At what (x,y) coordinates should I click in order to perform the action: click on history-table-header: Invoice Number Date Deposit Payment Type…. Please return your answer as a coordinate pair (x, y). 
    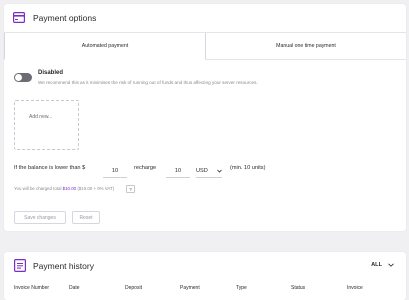
    Looking at the image, I should click on (205, 290).